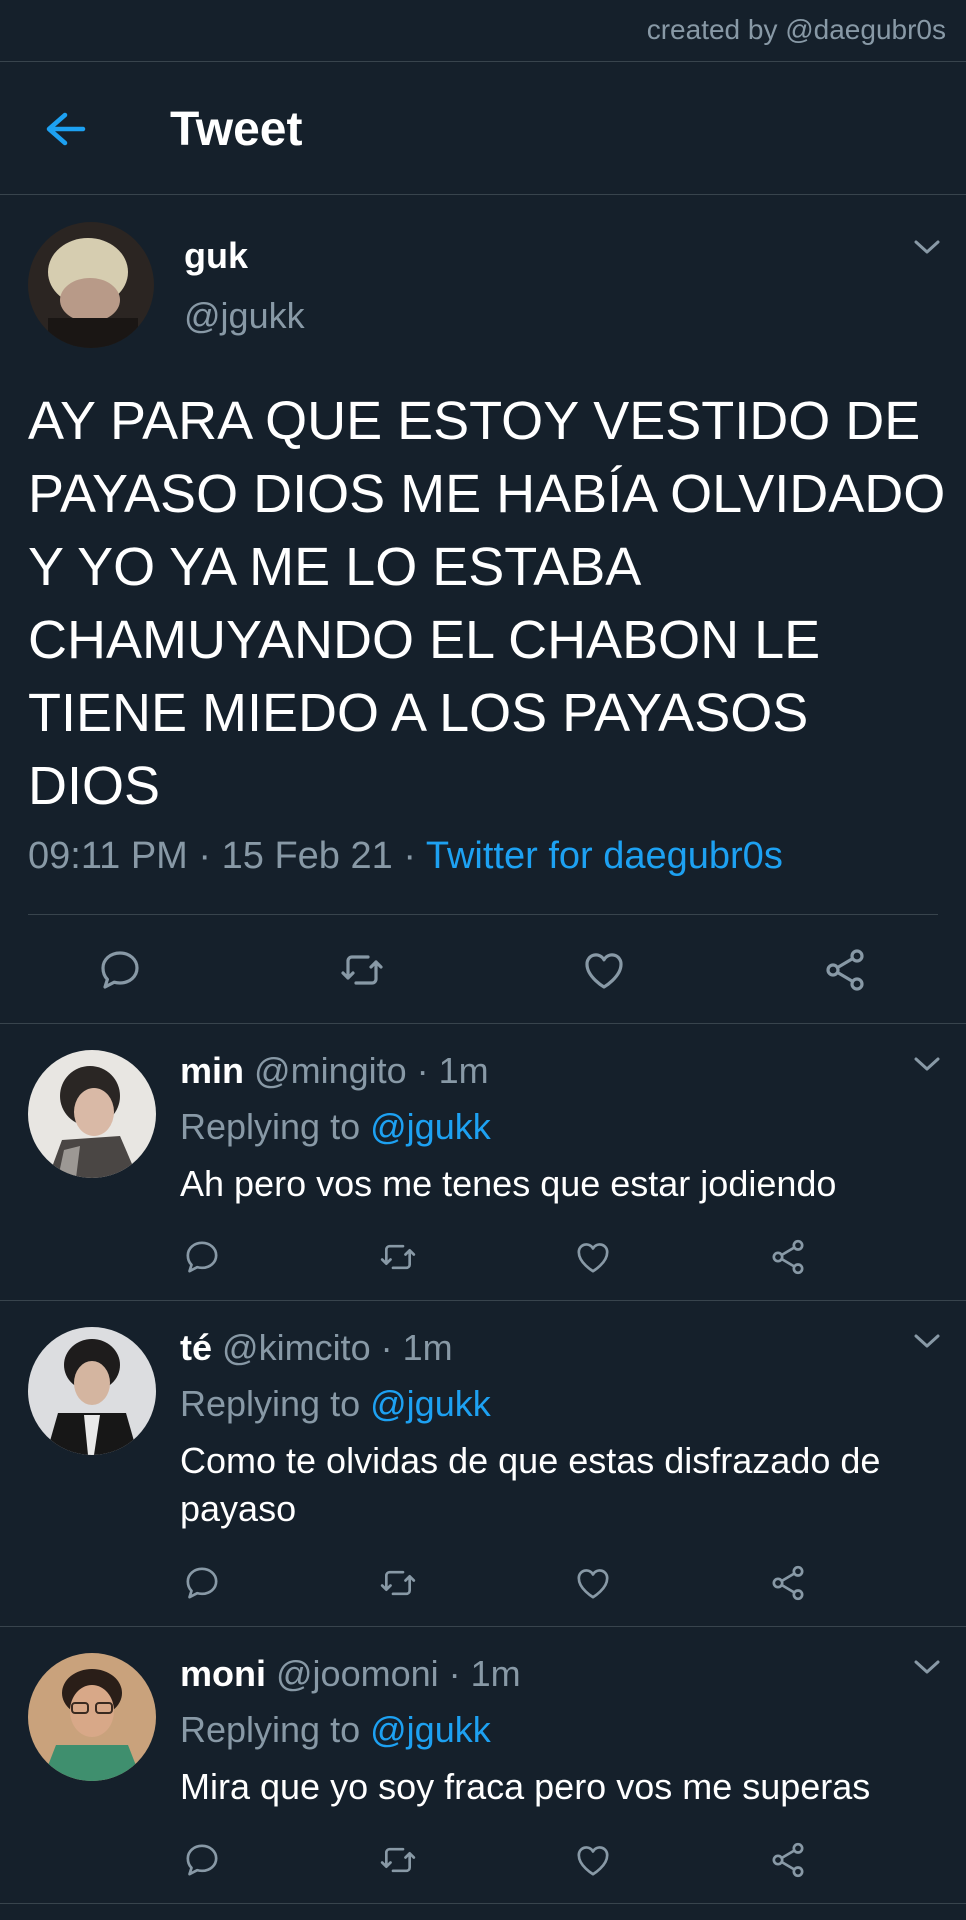 This screenshot has width=966, height=1920. What do you see at coordinates (483, 128) in the screenshot?
I see `header-bar: Tweet` at bounding box center [483, 128].